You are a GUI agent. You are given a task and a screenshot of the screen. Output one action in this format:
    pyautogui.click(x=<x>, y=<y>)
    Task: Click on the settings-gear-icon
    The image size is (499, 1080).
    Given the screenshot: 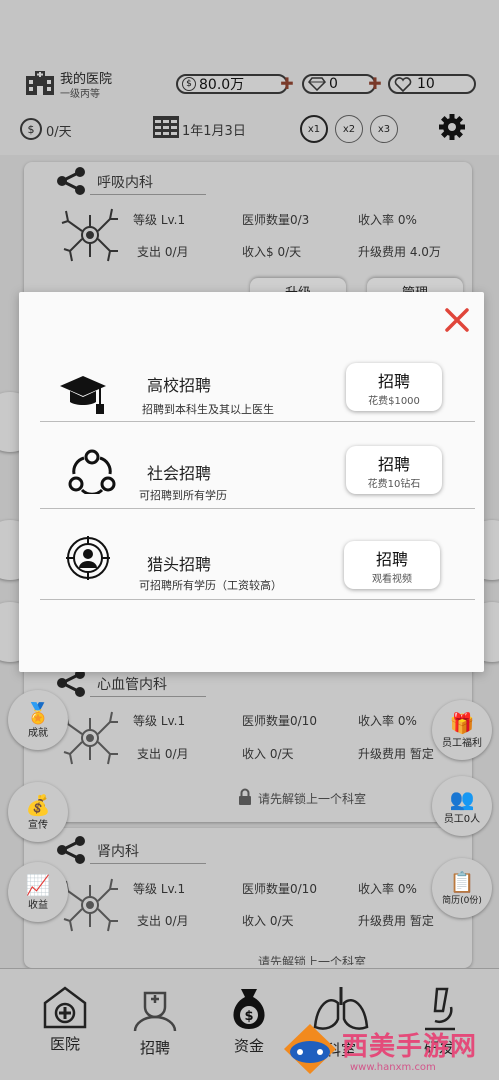 What is the action you would take?
    pyautogui.click(x=452, y=127)
    